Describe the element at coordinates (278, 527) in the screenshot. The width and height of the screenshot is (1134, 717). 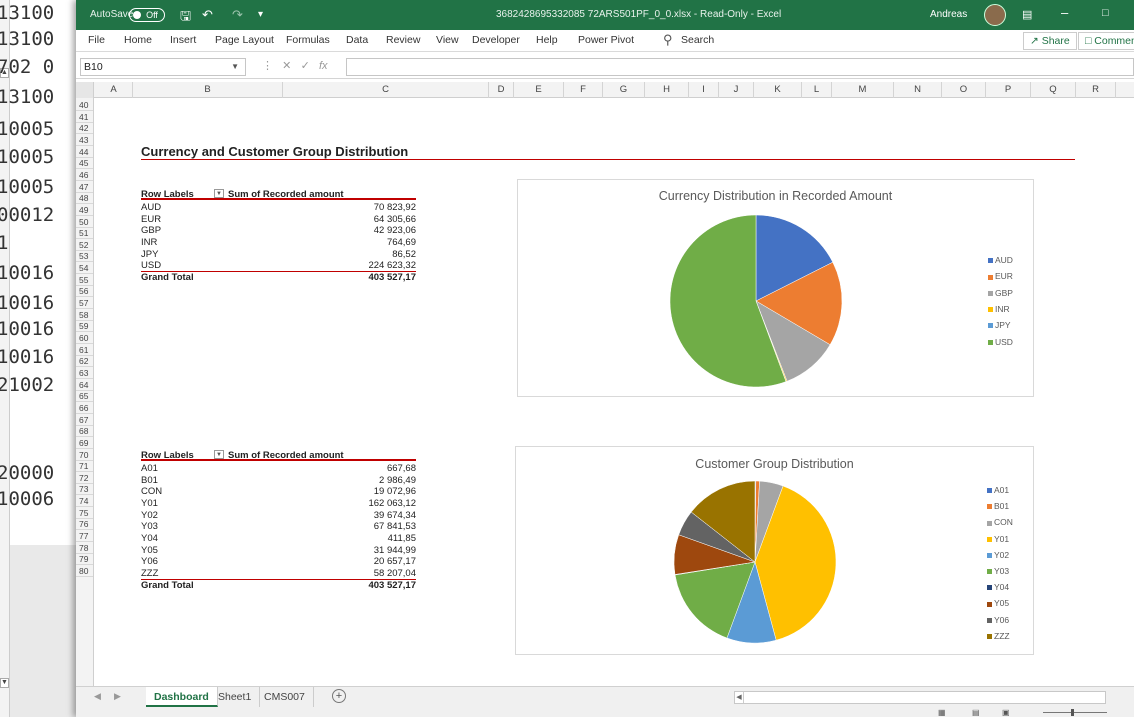
I see `pivot-row: Y03 67 841,53` at that location.